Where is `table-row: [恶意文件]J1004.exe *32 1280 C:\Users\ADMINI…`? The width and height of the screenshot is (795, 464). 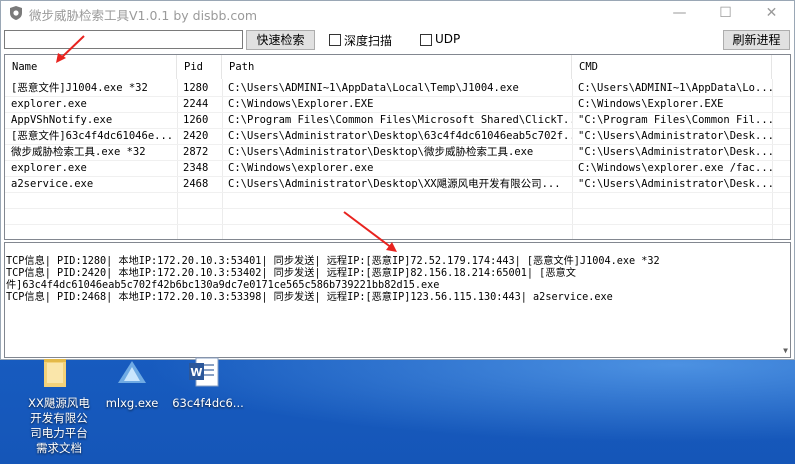 table-row: [恶意文件]J1004.exe *32 1280 C:\Users\ADMINI… is located at coordinates (397, 88).